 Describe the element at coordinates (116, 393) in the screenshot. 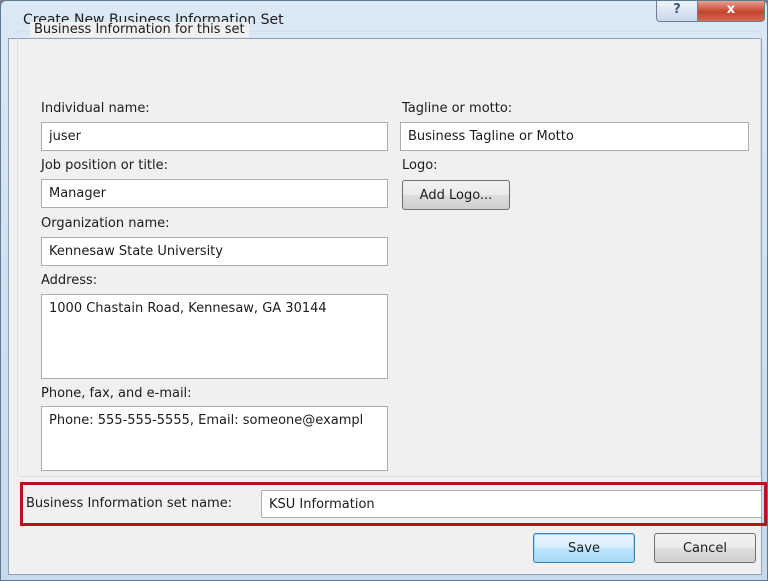

I see `contact-label: Phone, fax, and e-mail:` at that location.